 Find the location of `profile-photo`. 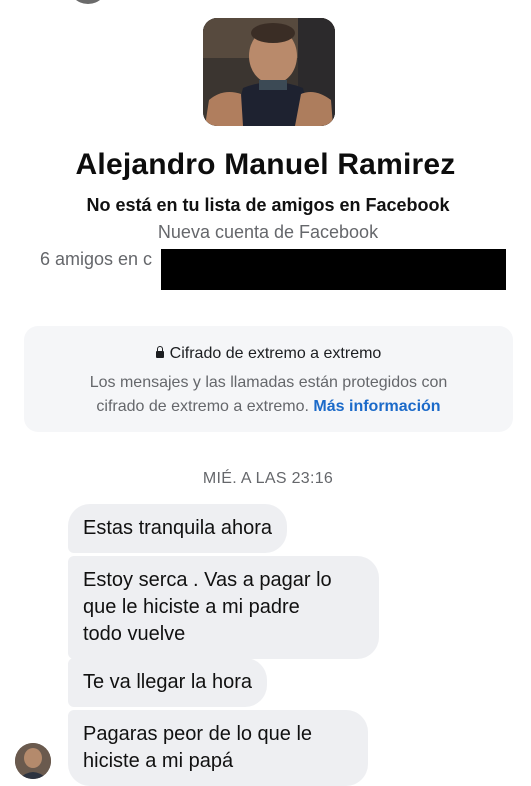

profile-photo is located at coordinates (269, 72).